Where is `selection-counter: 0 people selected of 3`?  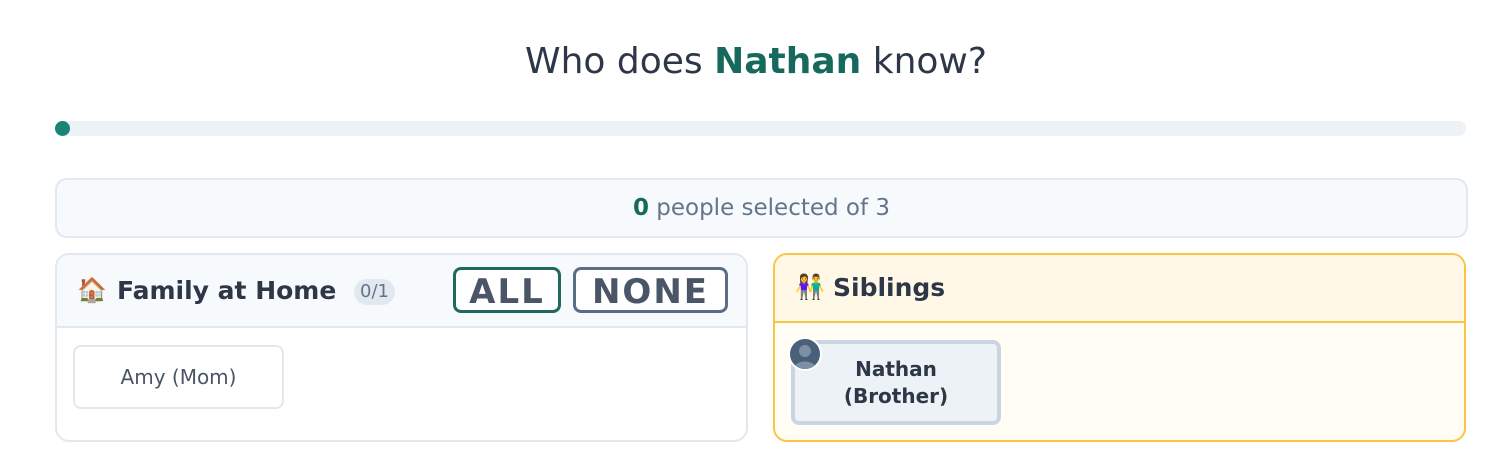 selection-counter: 0 people selected of 3 is located at coordinates (761, 208).